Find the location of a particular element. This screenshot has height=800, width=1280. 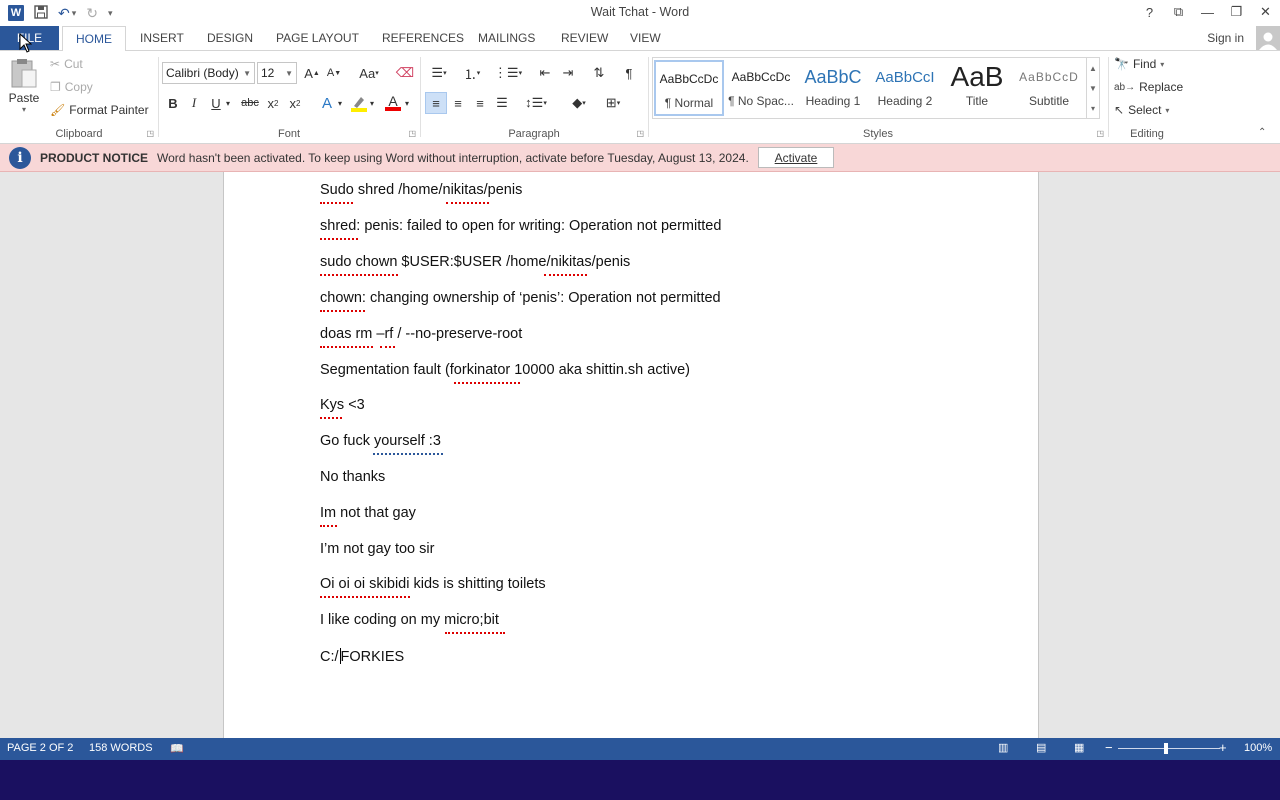

bold-icon: B is located at coordinates (173, 103).